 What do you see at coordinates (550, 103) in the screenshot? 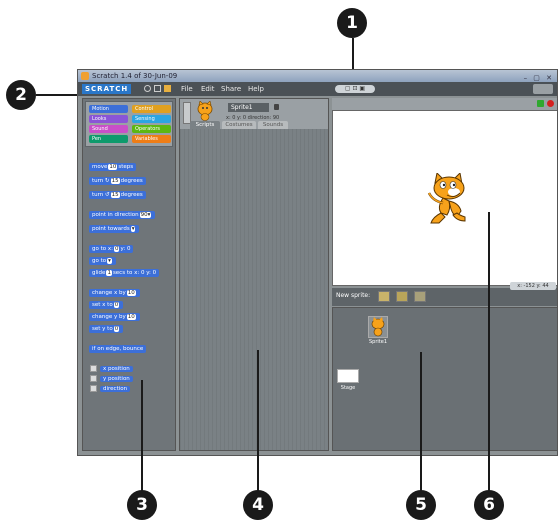
I see `stop-sign-icon` at bounding box center [550, 103].